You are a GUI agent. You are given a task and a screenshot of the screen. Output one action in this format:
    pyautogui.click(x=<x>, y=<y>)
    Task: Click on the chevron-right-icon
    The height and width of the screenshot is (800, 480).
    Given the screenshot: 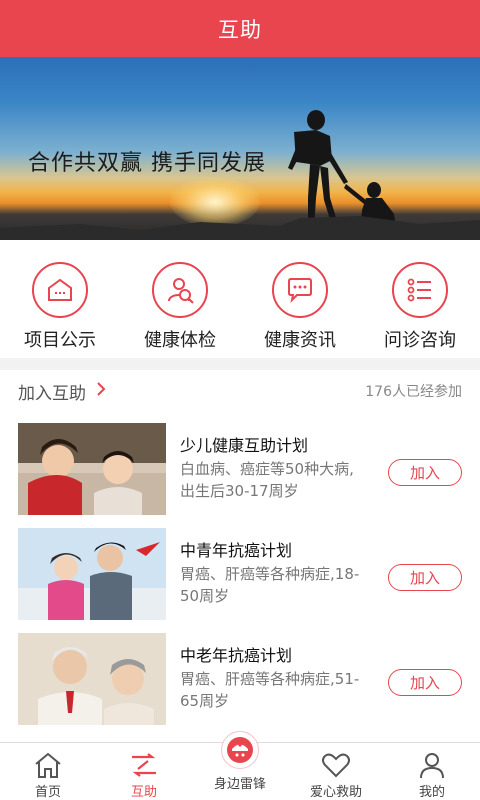 What is the action you would take?
    pyautogui.click(x=101, y=391)
    